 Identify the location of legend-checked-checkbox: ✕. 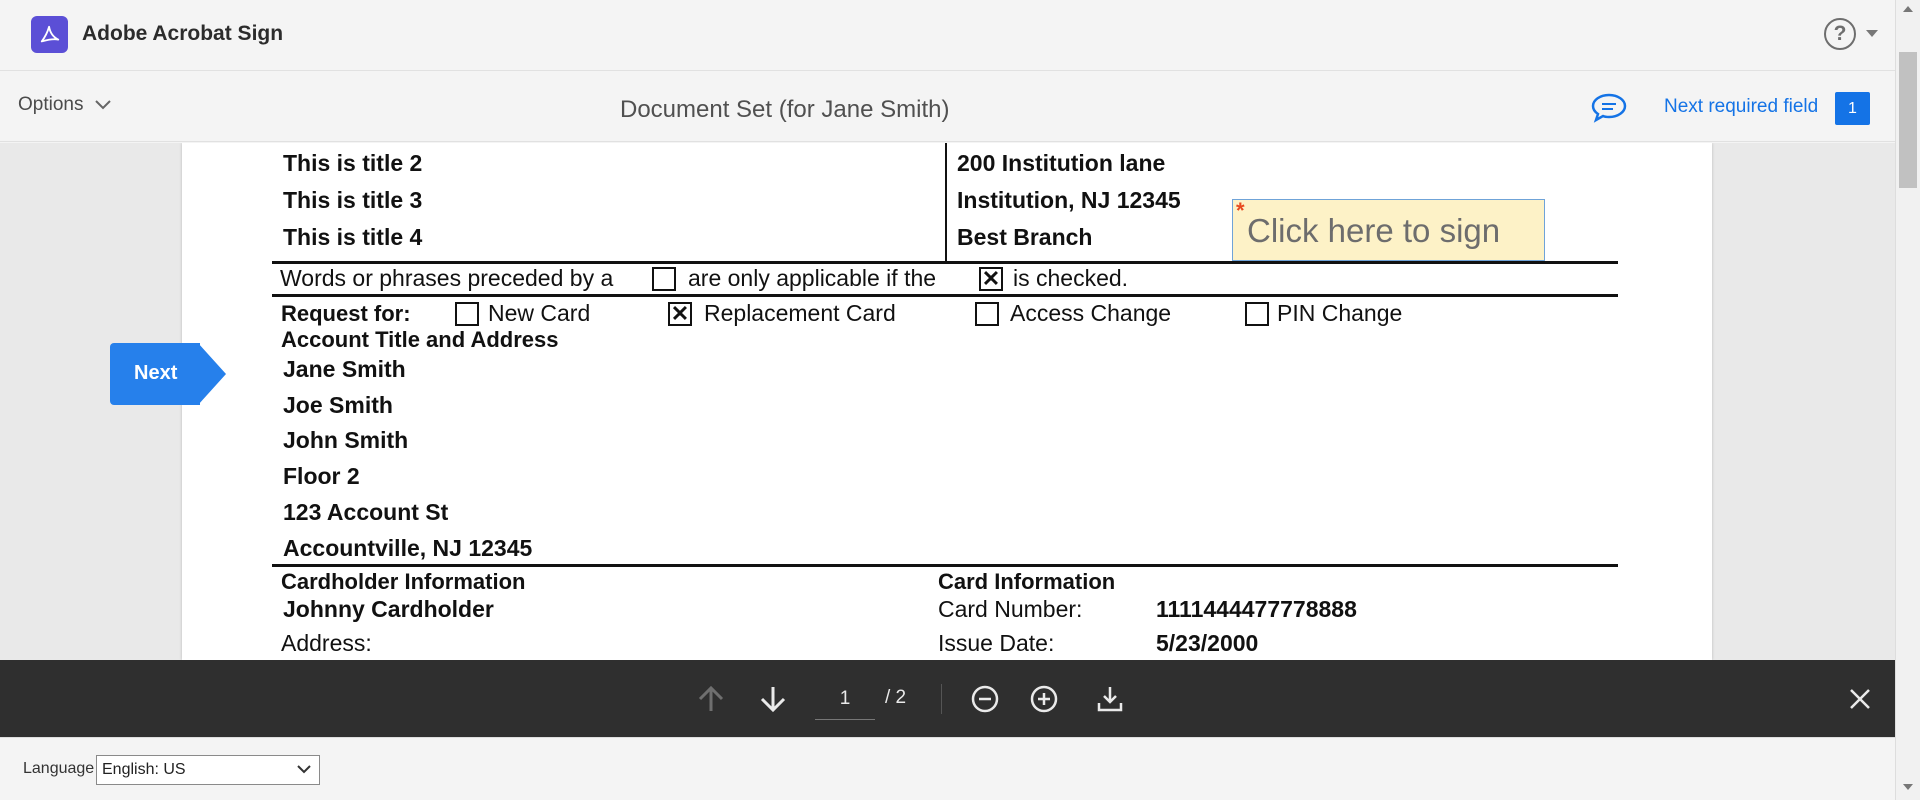
(991, 279).